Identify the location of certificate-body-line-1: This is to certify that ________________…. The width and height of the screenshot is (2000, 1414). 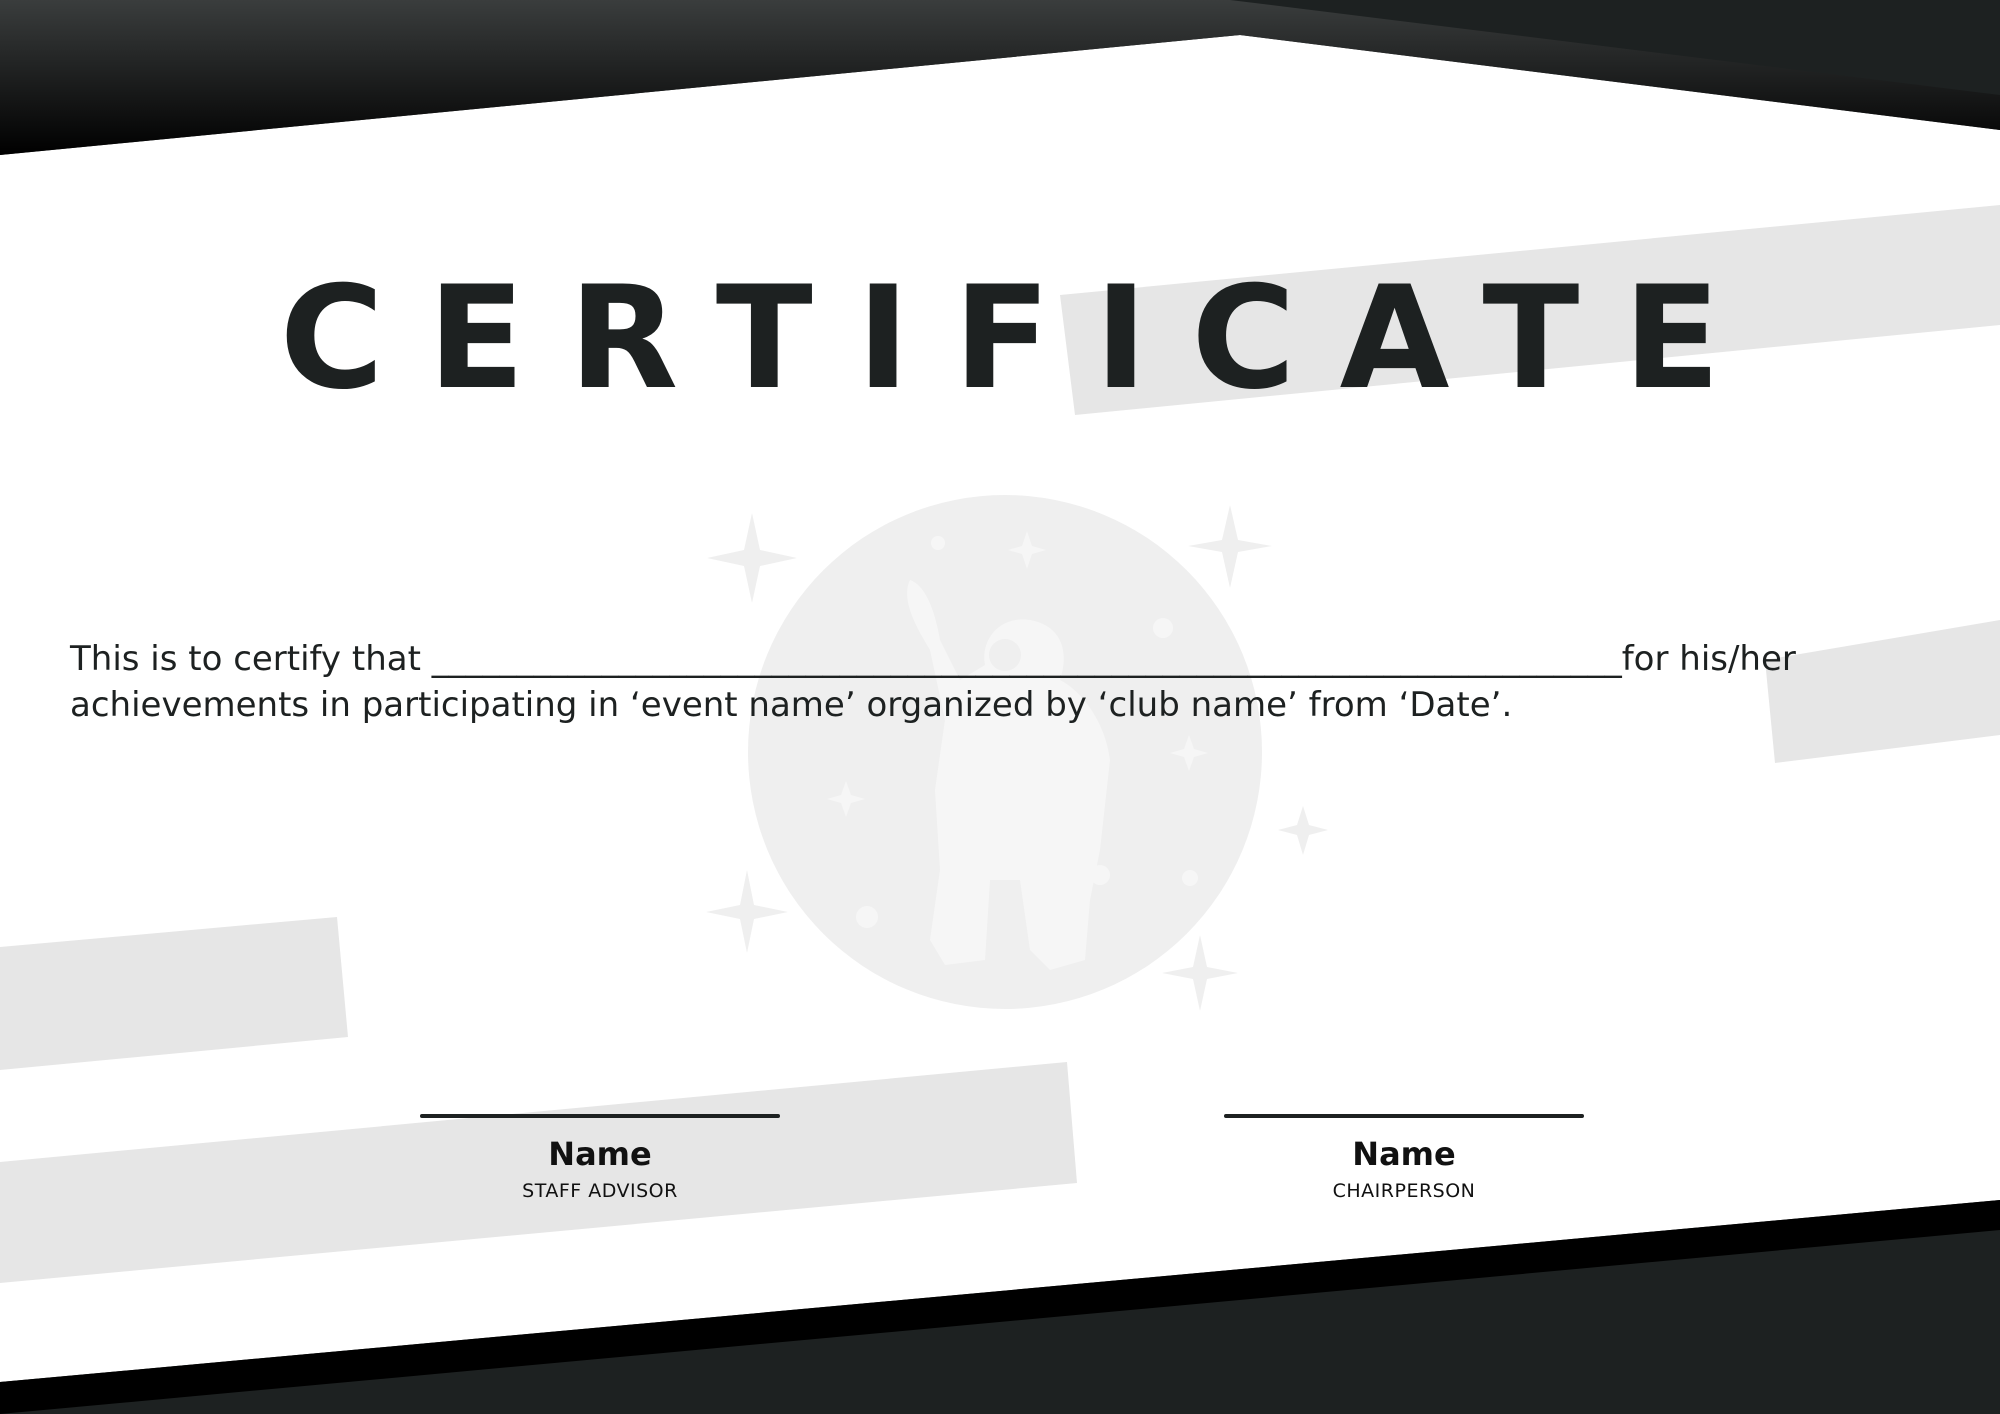
(933, 659).